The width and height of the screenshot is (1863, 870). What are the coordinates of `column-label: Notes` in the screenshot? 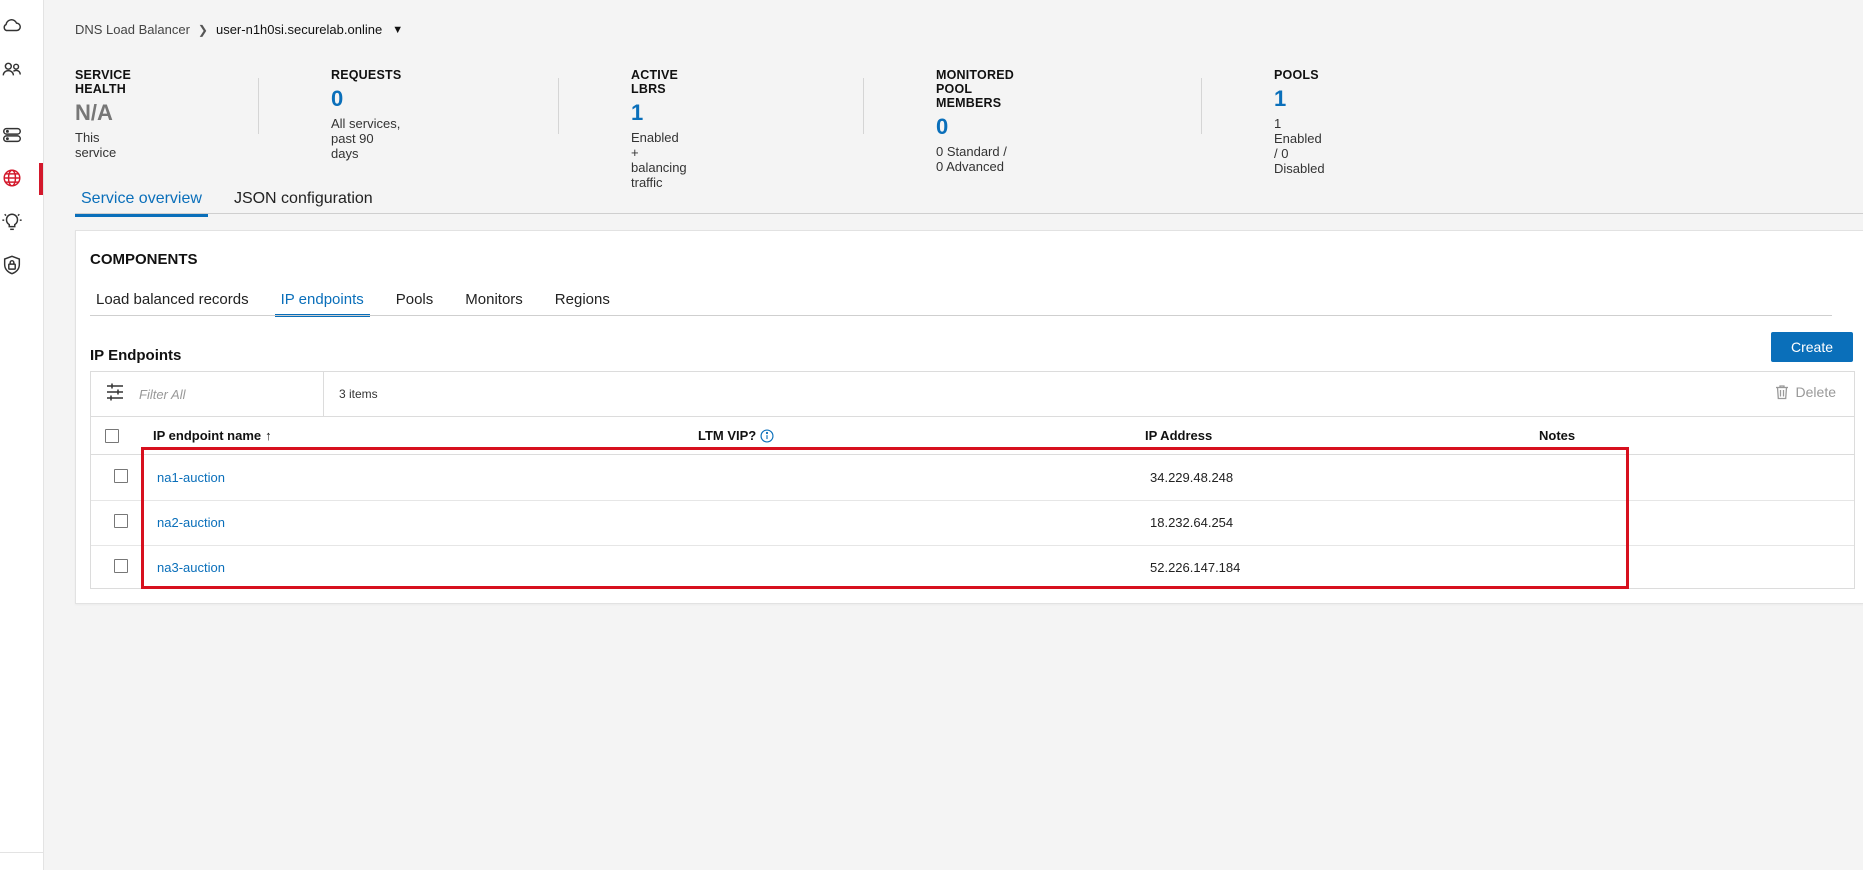 It's located at (1557, 435).